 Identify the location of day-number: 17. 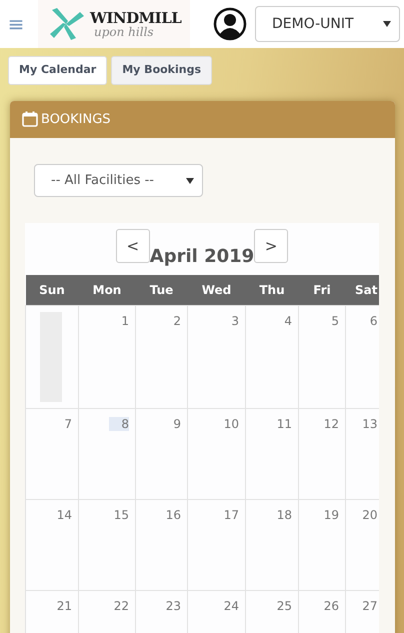
(231, 515).